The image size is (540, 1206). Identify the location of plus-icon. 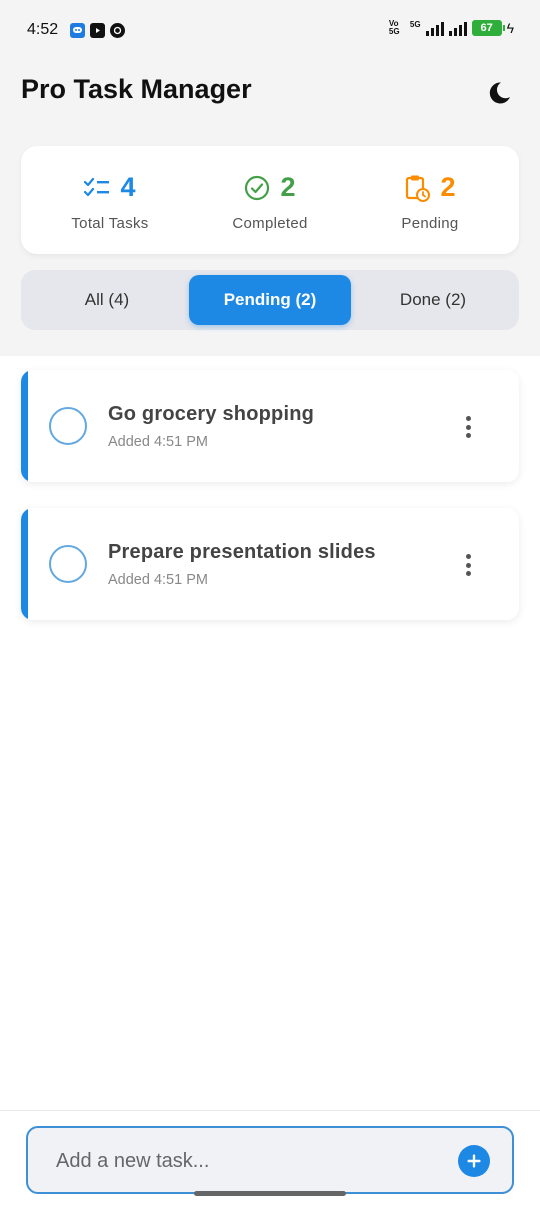
(474, 1161).